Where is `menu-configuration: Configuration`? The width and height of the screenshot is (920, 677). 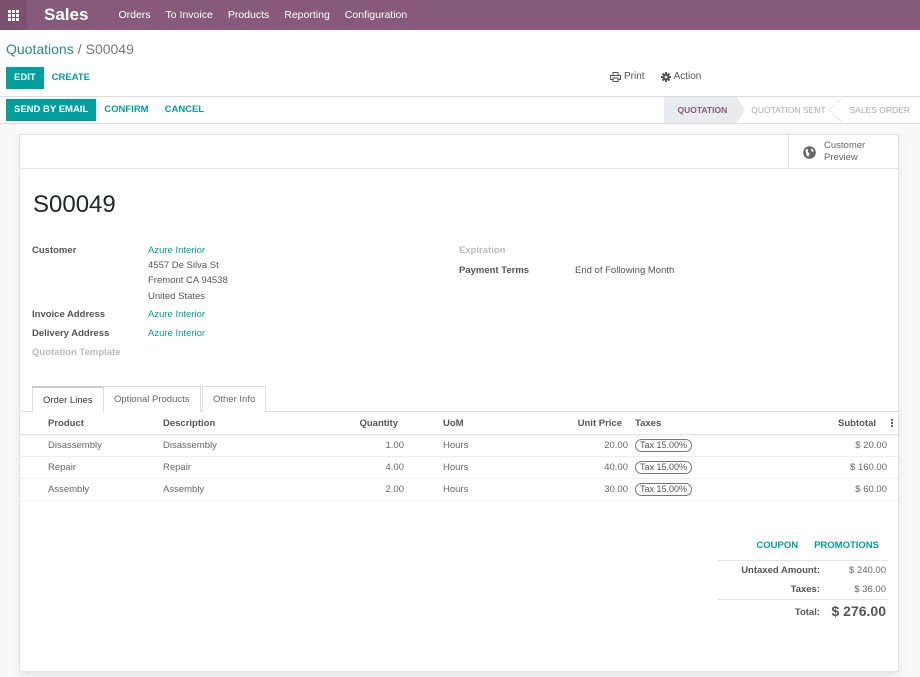 menu-configuration: Configuration is located at coordinates (376, 15).